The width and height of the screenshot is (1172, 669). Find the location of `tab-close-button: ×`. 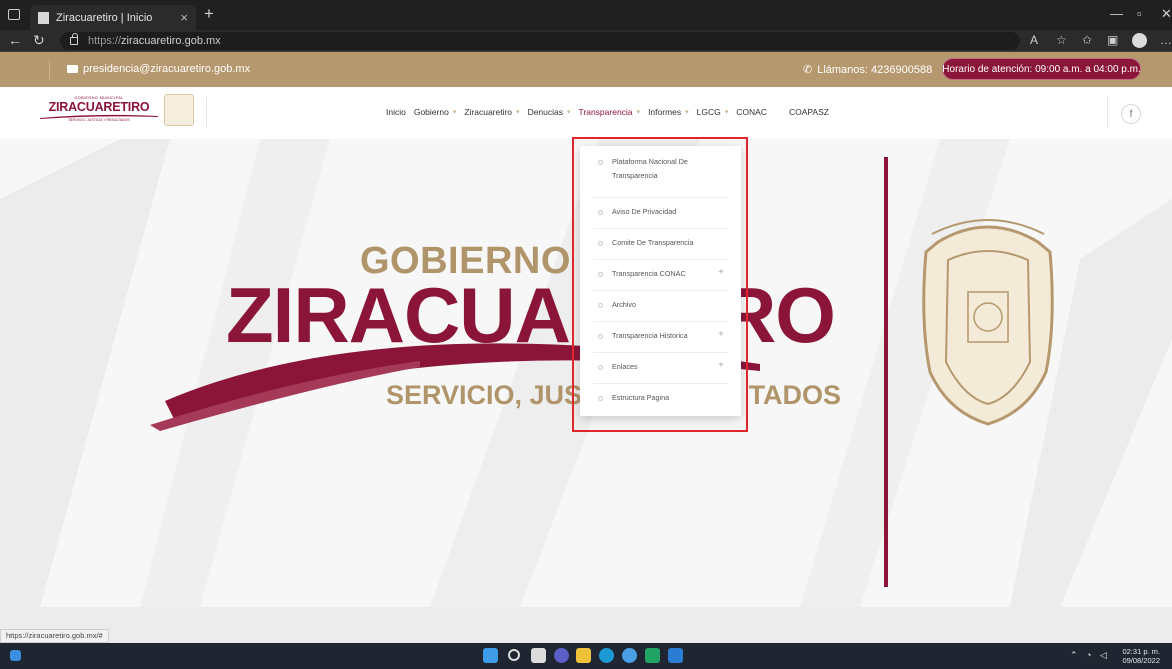

tab-close-button: × is located at coordinates (184, 17).